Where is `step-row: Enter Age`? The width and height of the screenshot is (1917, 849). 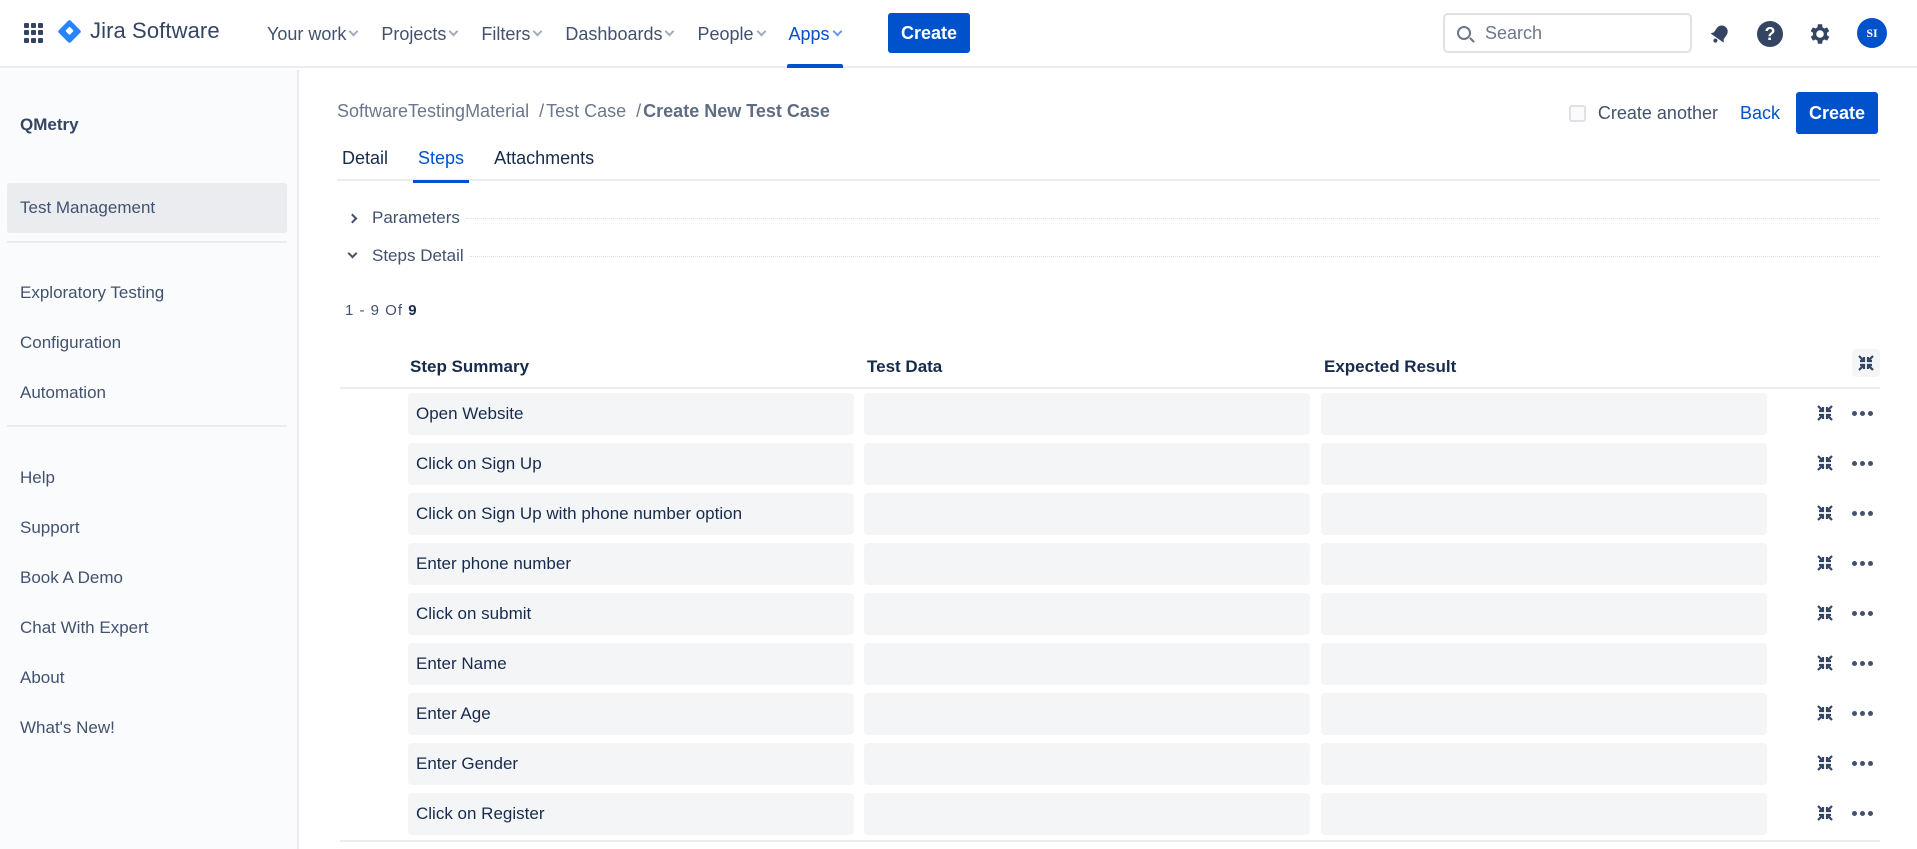 step-row: Enter Age is located at coordinates (1110, 716).